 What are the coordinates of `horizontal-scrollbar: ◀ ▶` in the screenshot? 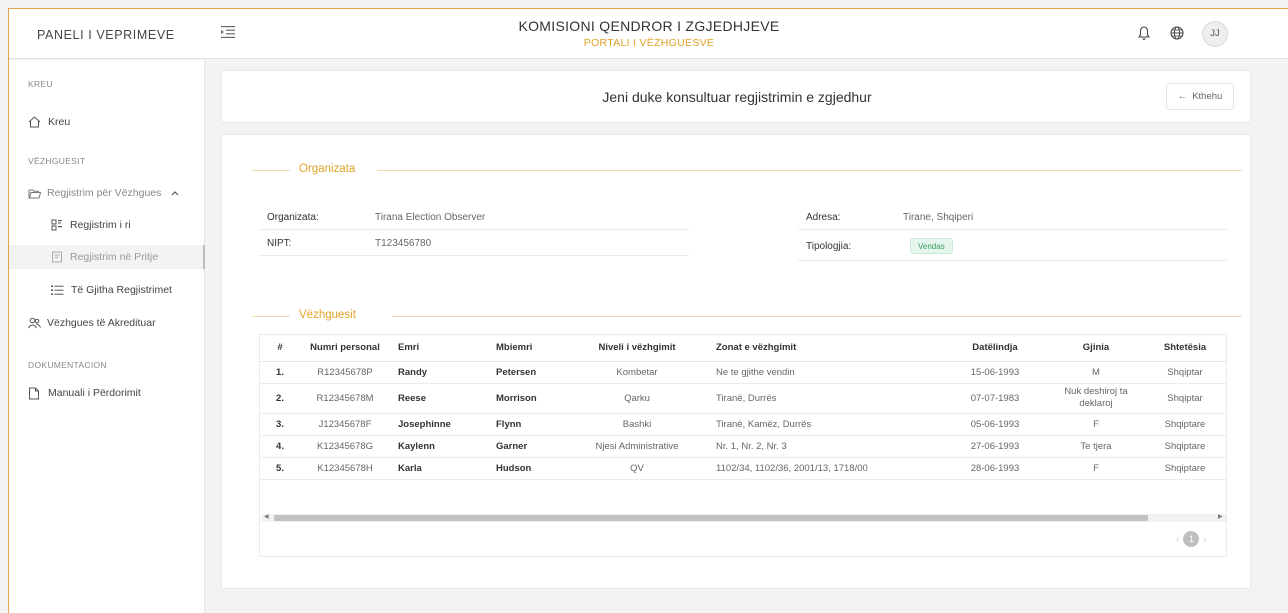 It's located at (744, 518).